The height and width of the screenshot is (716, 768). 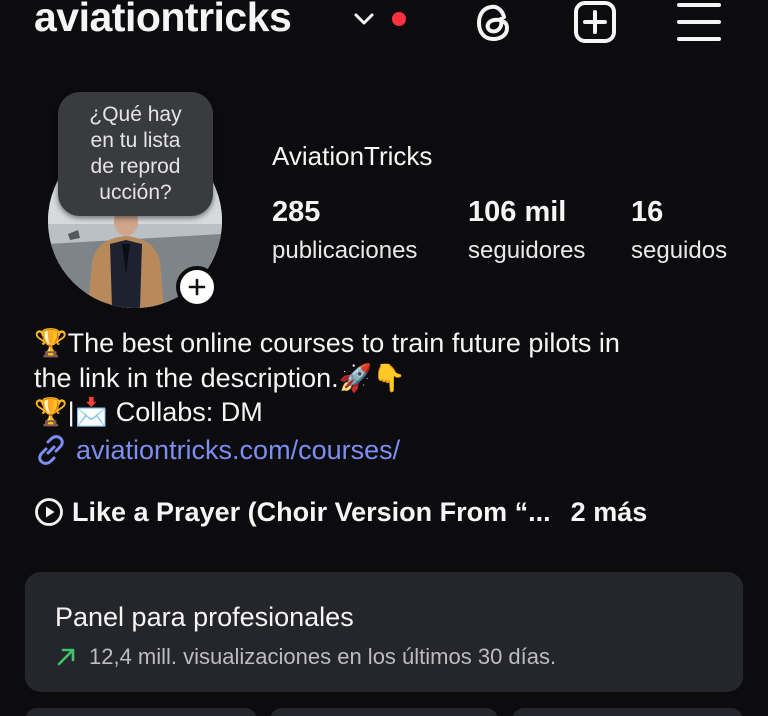 I want to click on following-label: seguidos, so click(x=679, y=251).